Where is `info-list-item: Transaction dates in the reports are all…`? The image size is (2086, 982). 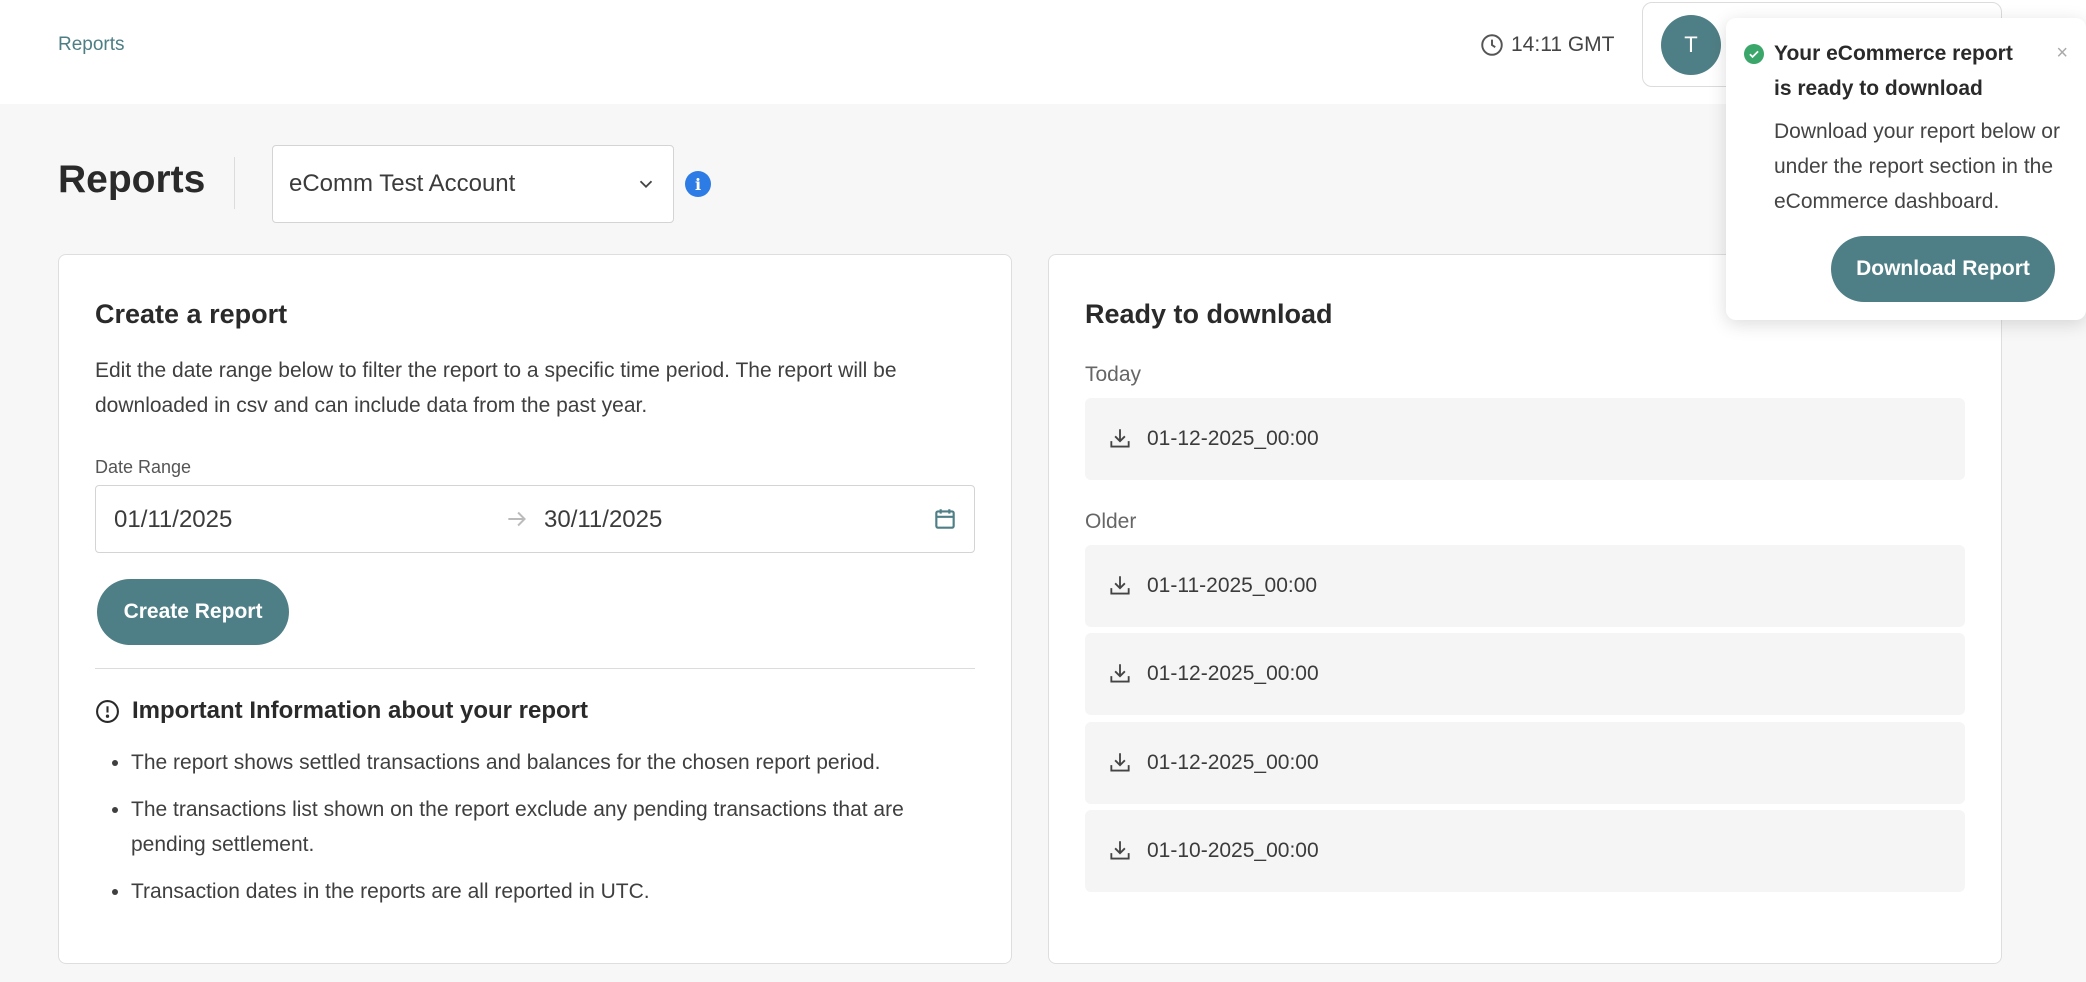 info-list-item: Transaction dates in the reports are all… is located at coordinates (556, 891).